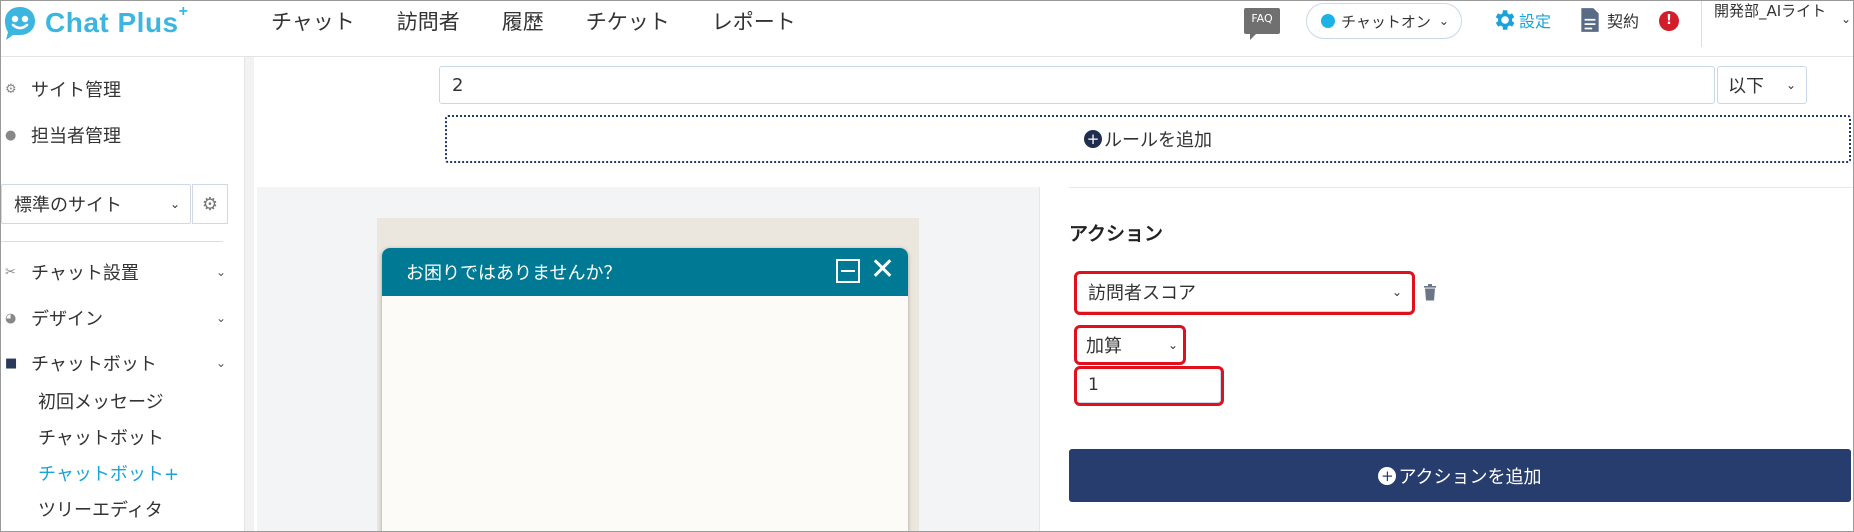 The width and height of the screenshot is (1854, 532). Describe the element at coordinates (94, 364) in the screenshot. I see `sidebar-item-label: チャットボット` at that location.